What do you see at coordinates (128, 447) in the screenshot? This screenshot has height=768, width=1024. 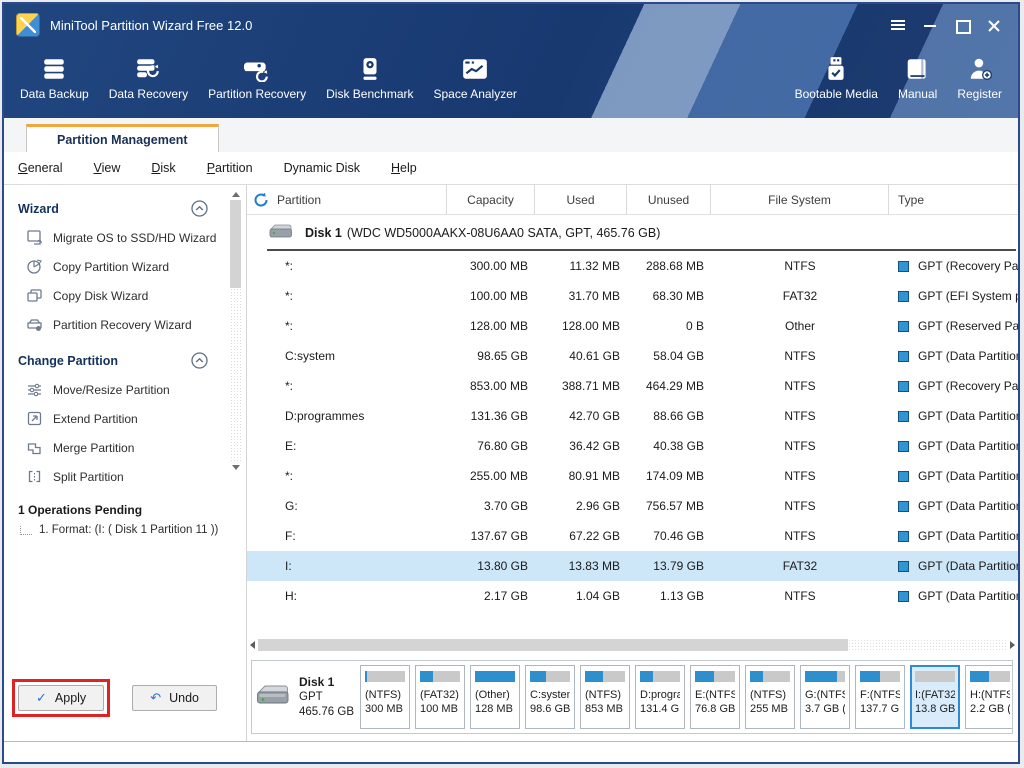 I see `sidebar-item-merge-partition: Merge Partition` at bounding box center [128, 447].